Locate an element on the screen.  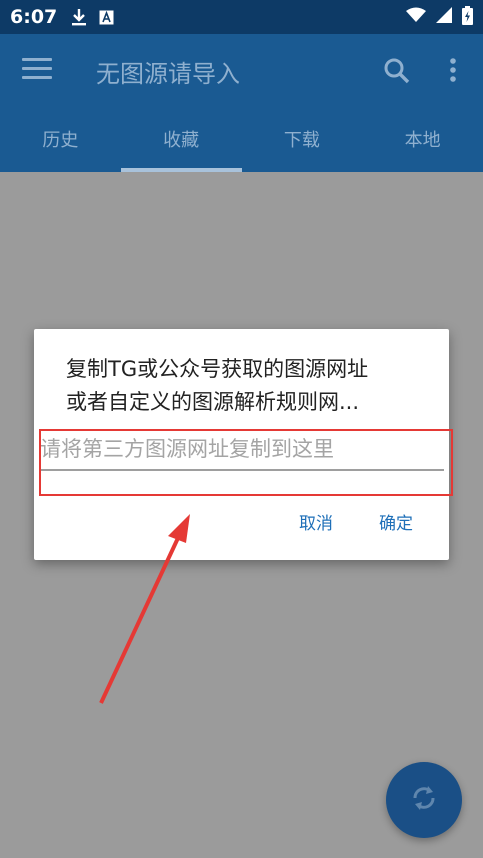
annotation-highlight-box is located at coordinates (246, 462).